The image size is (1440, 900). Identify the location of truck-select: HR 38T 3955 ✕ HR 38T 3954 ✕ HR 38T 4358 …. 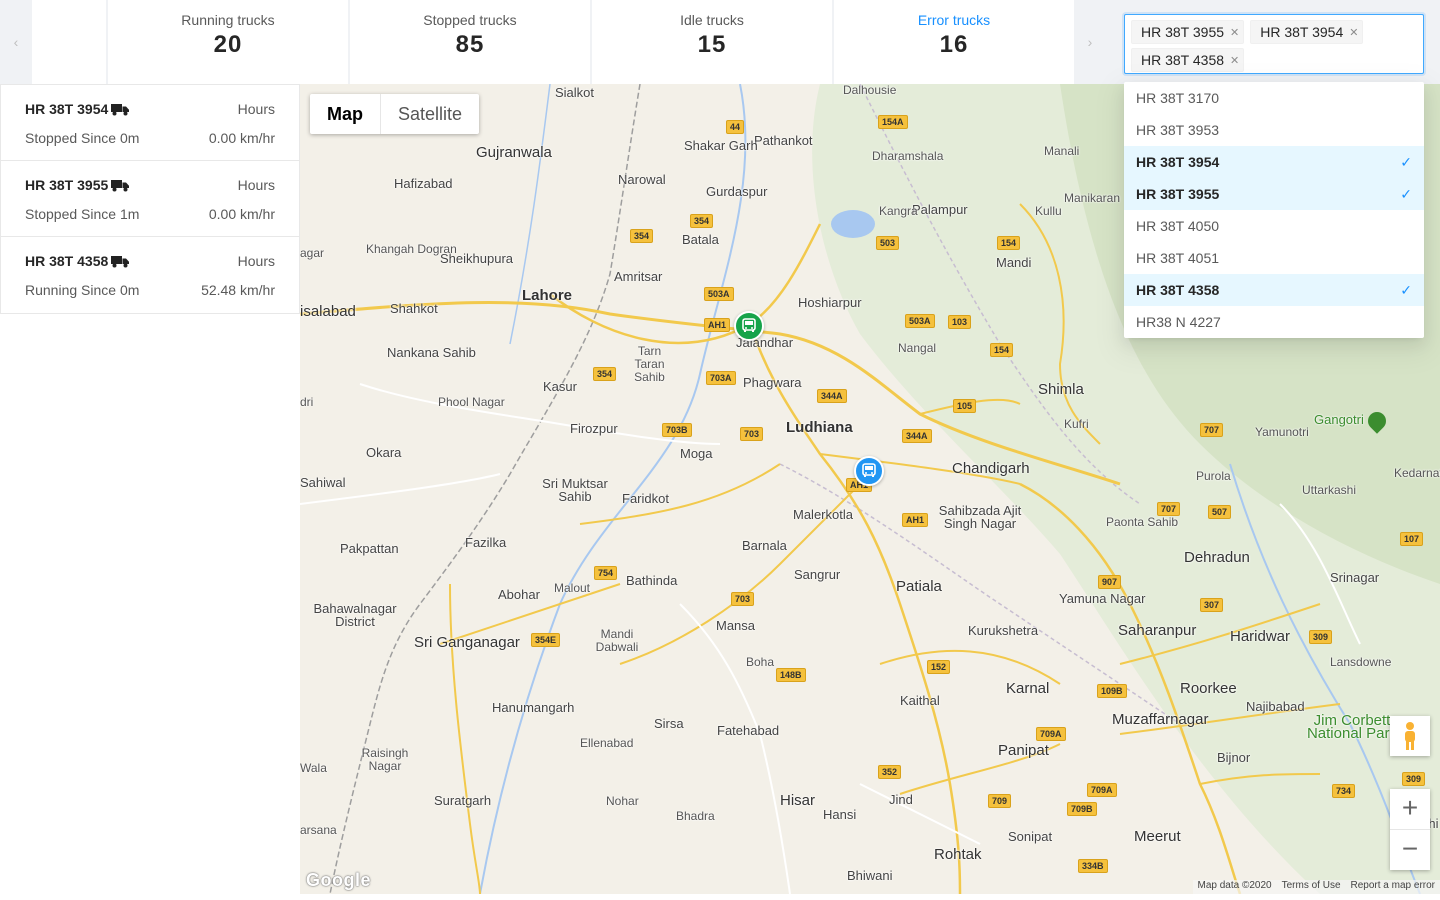
(1274, 44).